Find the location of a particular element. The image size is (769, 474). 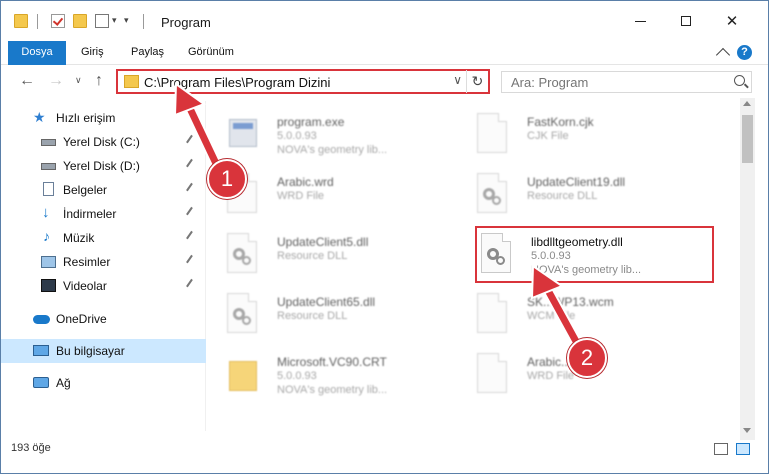

tab-home: Giriş is located at coordinates (92, 53).